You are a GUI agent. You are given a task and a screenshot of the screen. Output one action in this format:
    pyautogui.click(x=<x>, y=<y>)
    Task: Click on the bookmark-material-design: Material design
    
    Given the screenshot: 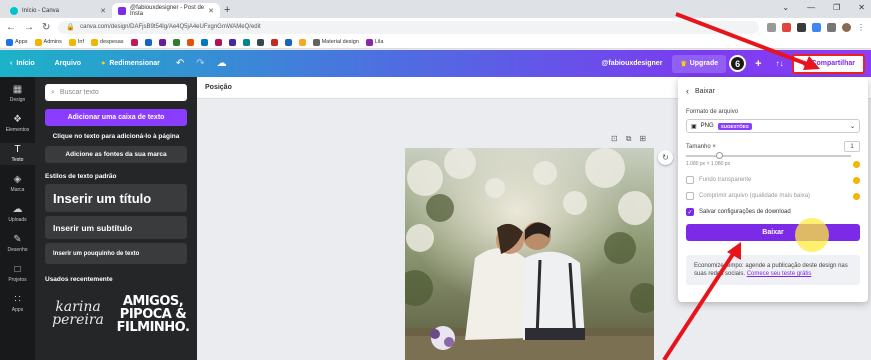 What is the action you would take?
    pyautogui.click(x=335, y=42)
    